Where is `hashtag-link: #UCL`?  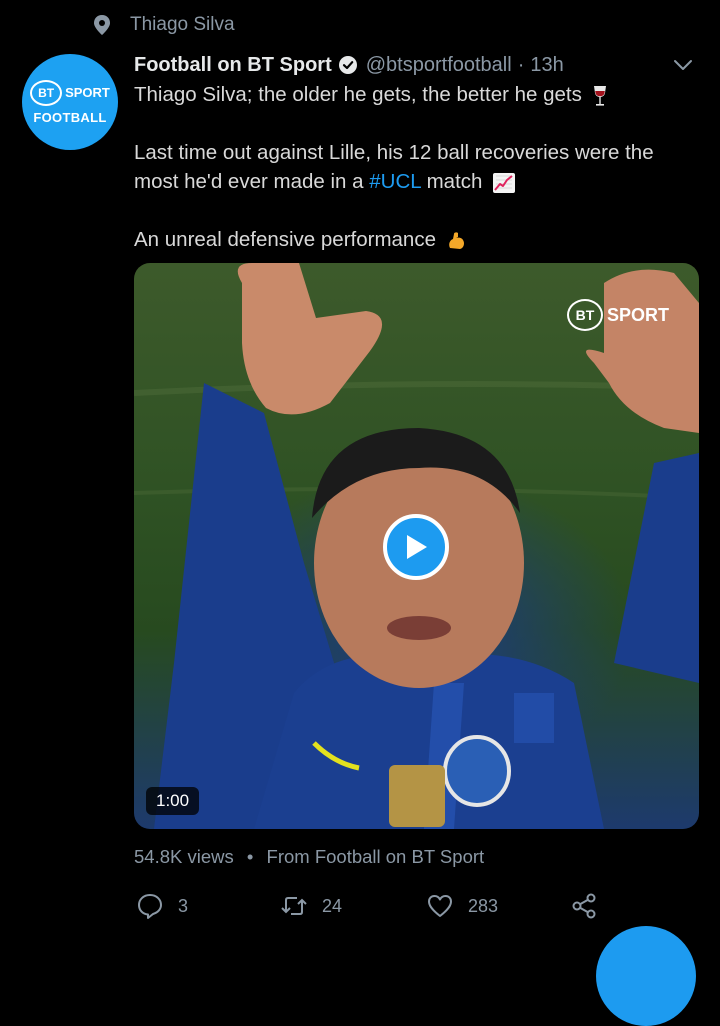
hashtag-link: #UCL is located at coordinates (395, 181).